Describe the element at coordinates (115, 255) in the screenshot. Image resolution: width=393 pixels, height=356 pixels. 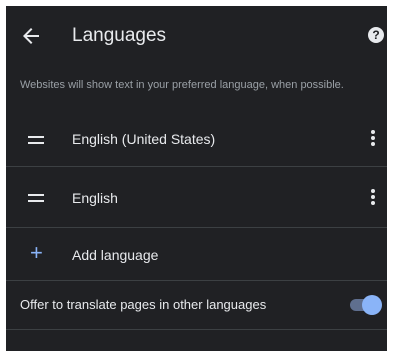
I see `add-language-label: Add language` at that location.